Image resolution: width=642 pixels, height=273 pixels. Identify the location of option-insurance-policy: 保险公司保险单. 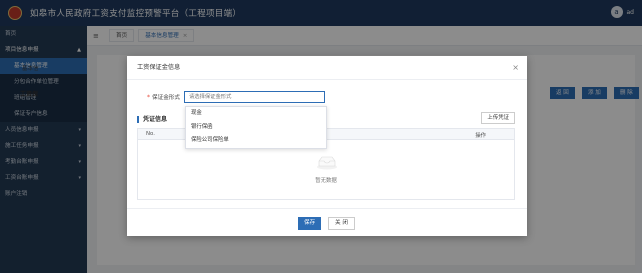
(256, 141).